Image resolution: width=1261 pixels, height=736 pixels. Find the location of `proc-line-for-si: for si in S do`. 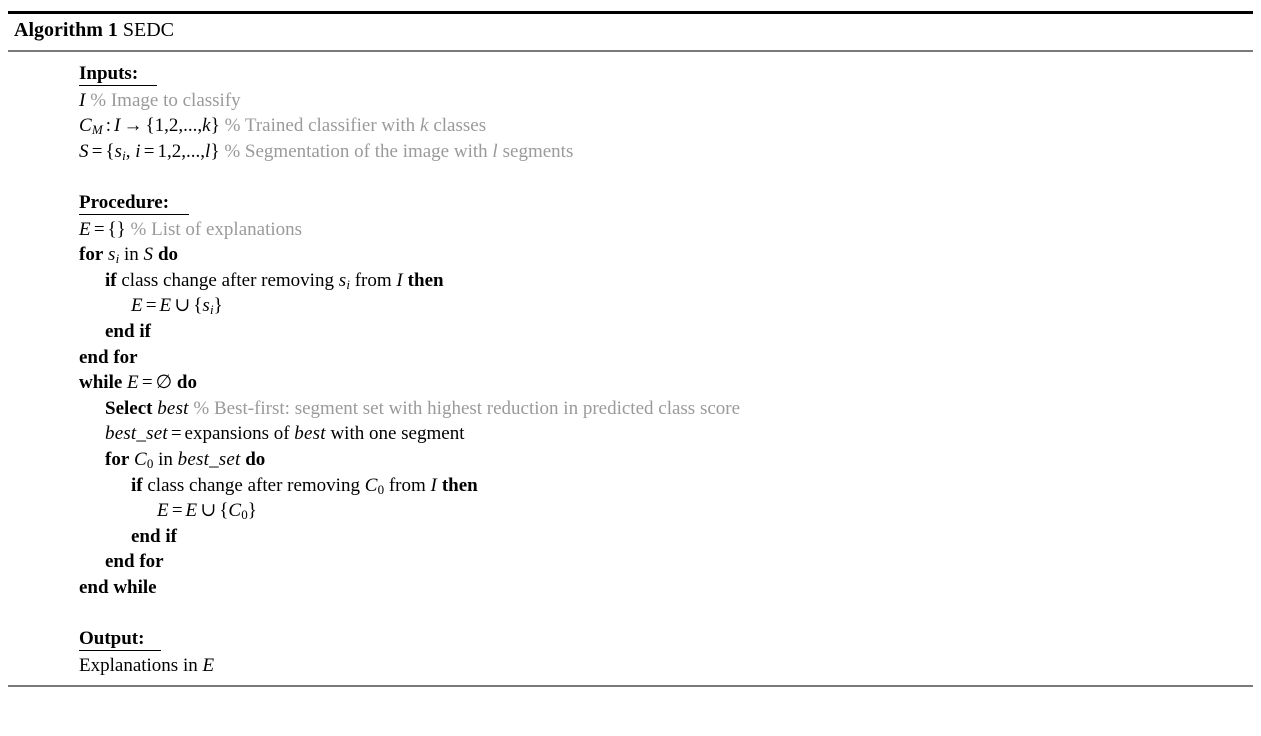

proc-line-for-si: for si in S do is located at coordinates (630, 255).